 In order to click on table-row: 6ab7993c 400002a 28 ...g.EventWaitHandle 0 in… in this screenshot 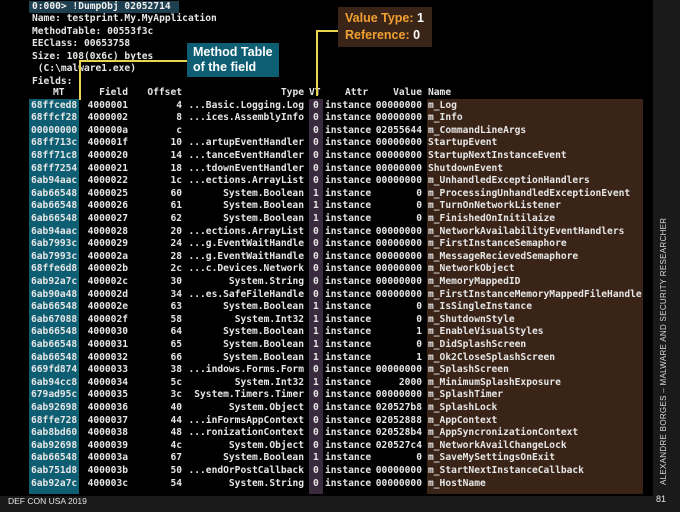, I will do `click(326, 257)`.